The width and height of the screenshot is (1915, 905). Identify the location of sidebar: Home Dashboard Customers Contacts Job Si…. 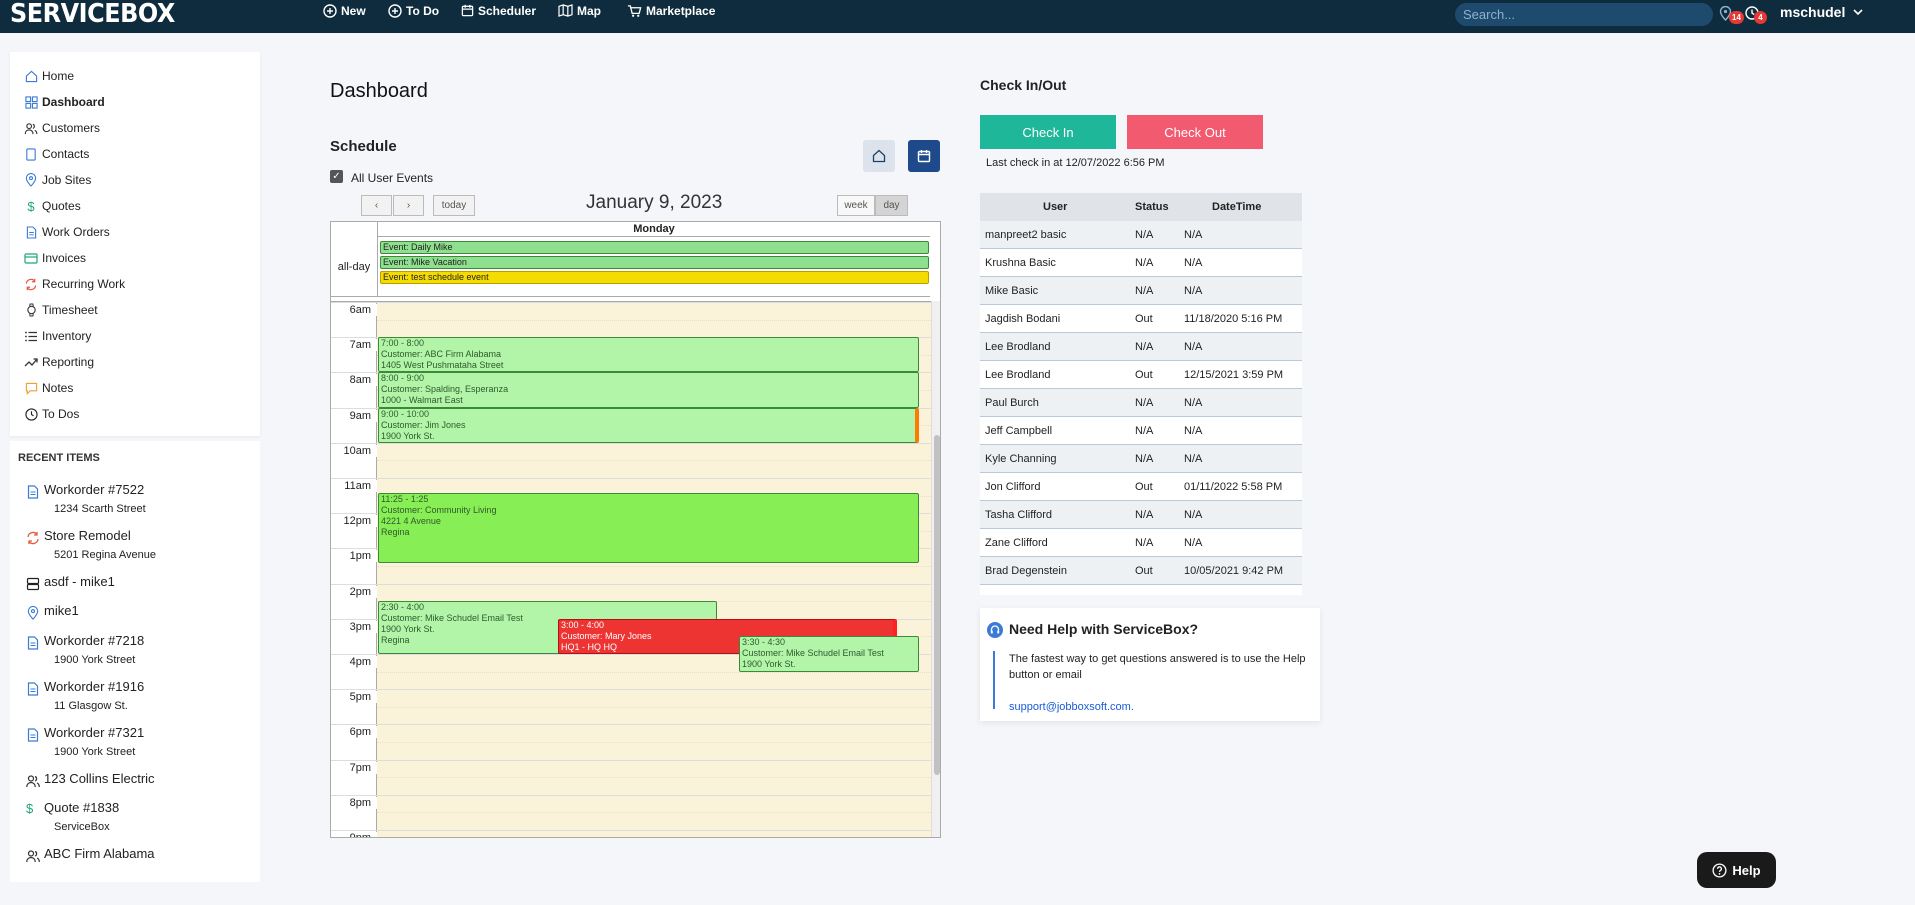
(135, 244).